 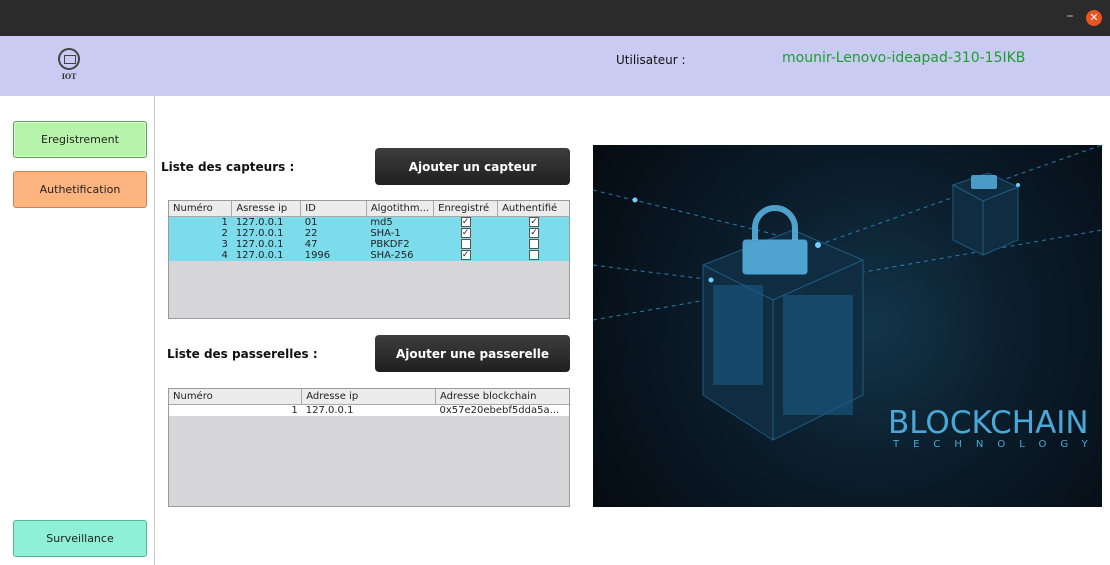 What do you see at coordinates (80, 189) in the screenshot?
I see `authentication-button: Authetification` at bounding box center [80, 189].